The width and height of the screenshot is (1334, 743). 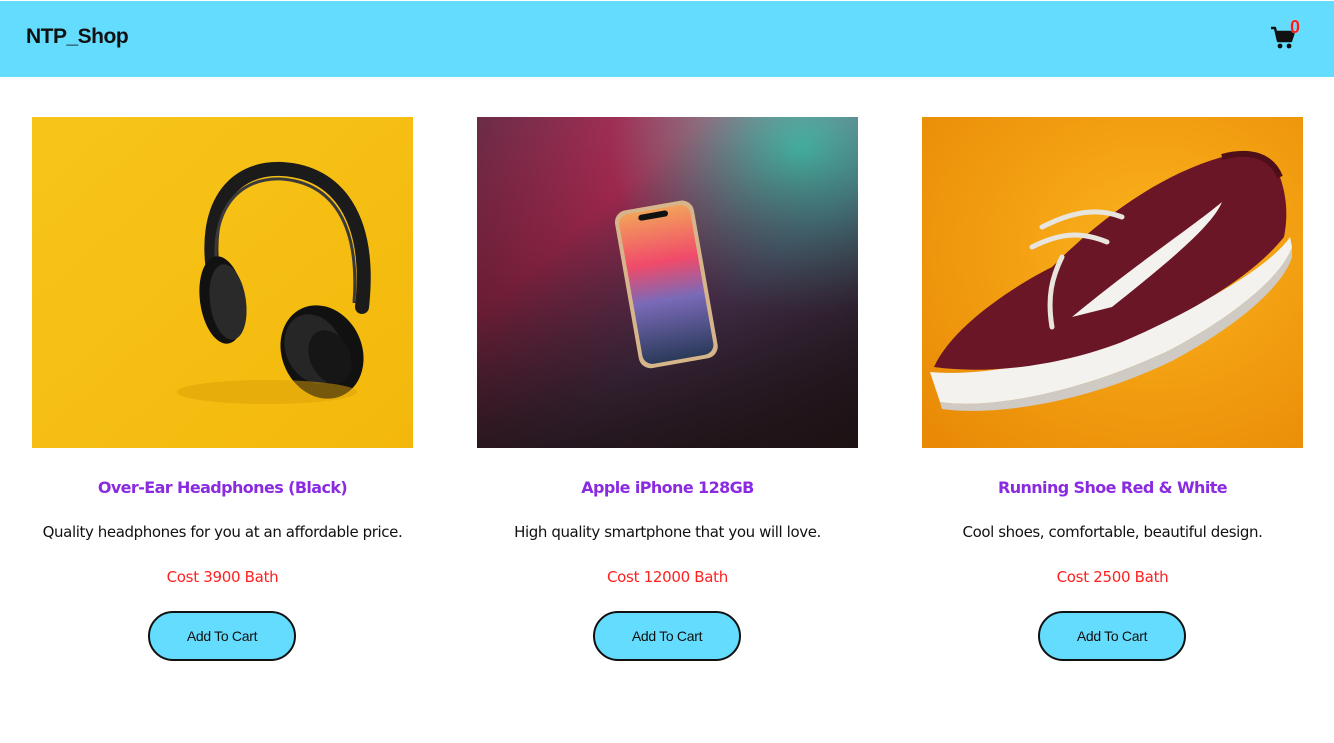 I want to click on navbar: NTP_Shop 0, so click(x=667, y=38).